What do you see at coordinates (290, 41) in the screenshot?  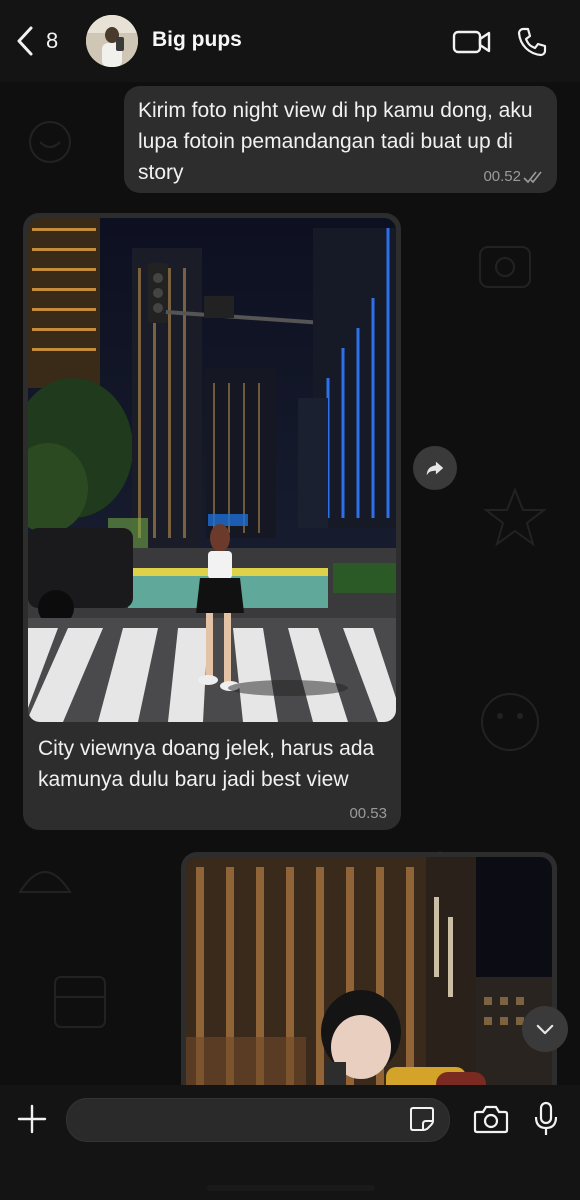 I see `chat-header: 8 Big pups` at bounding box center [290, 41].